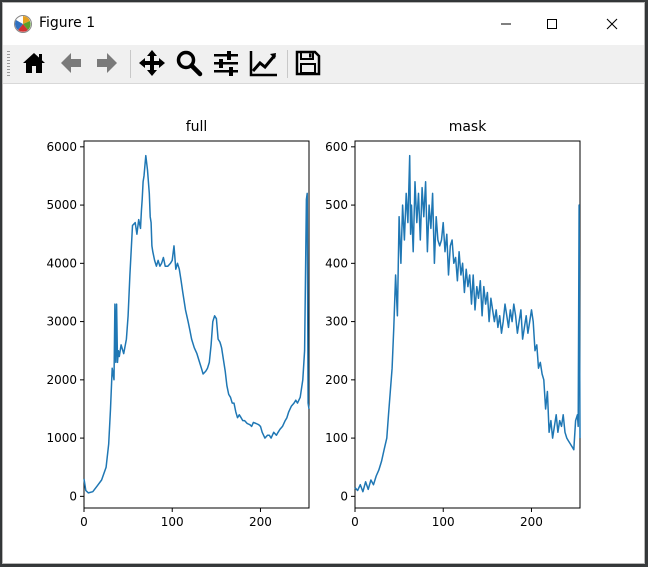 This screenshot has width=648, height=567. I want to click on forward-arrow-icon, so click(107, 63).